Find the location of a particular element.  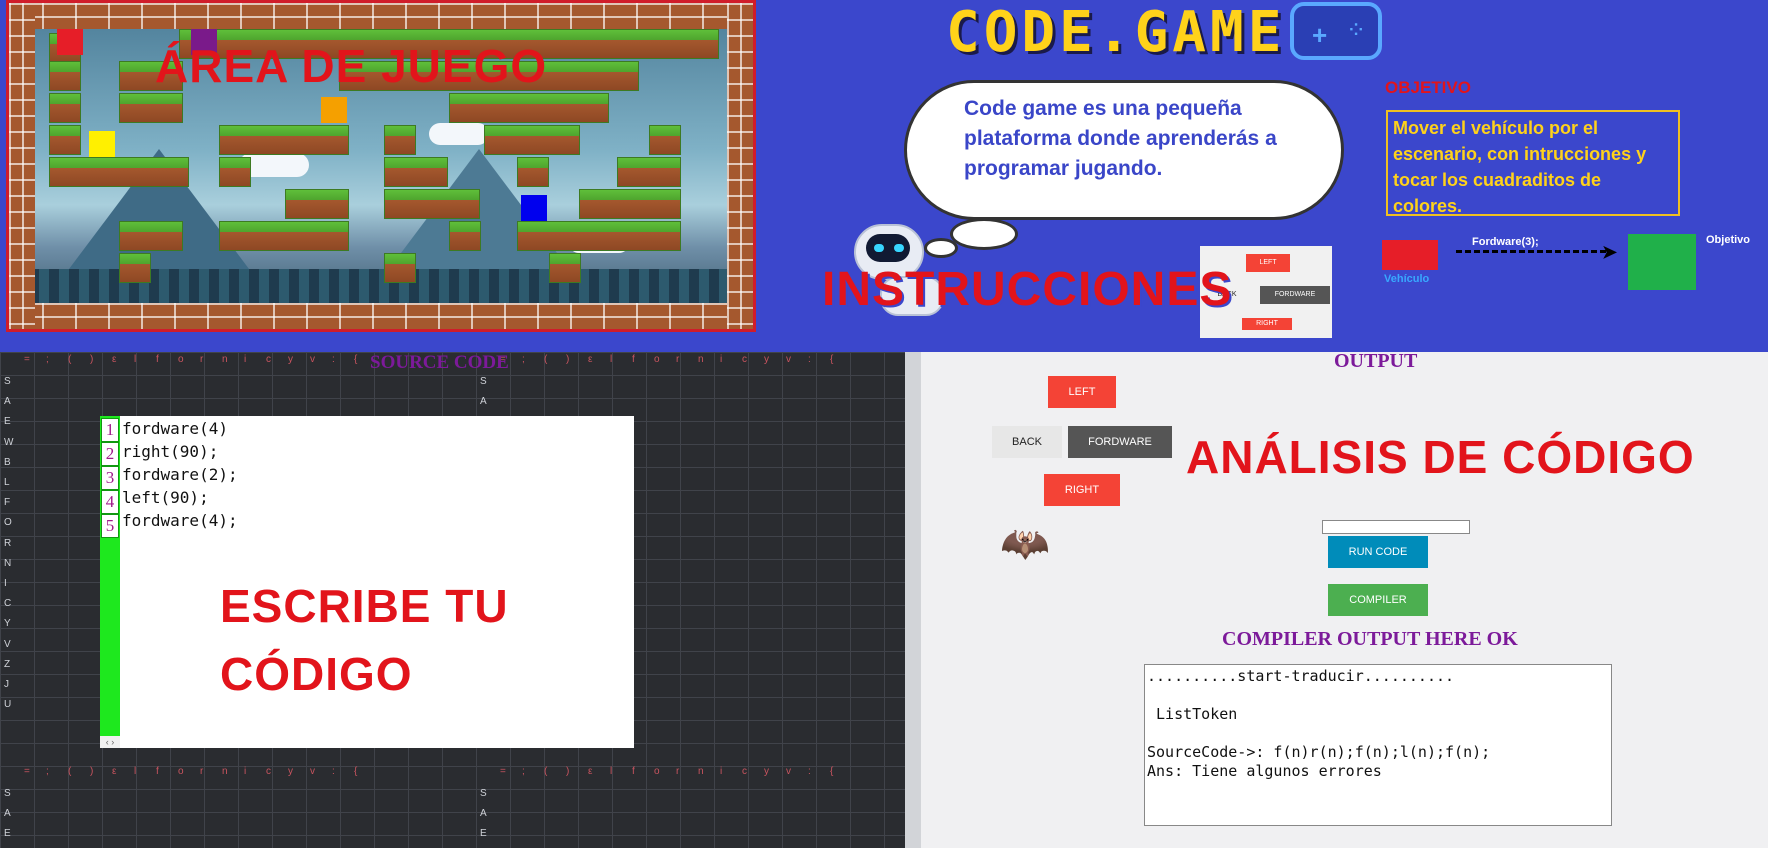

line-number: 2 is located at coordinates (110, 454).